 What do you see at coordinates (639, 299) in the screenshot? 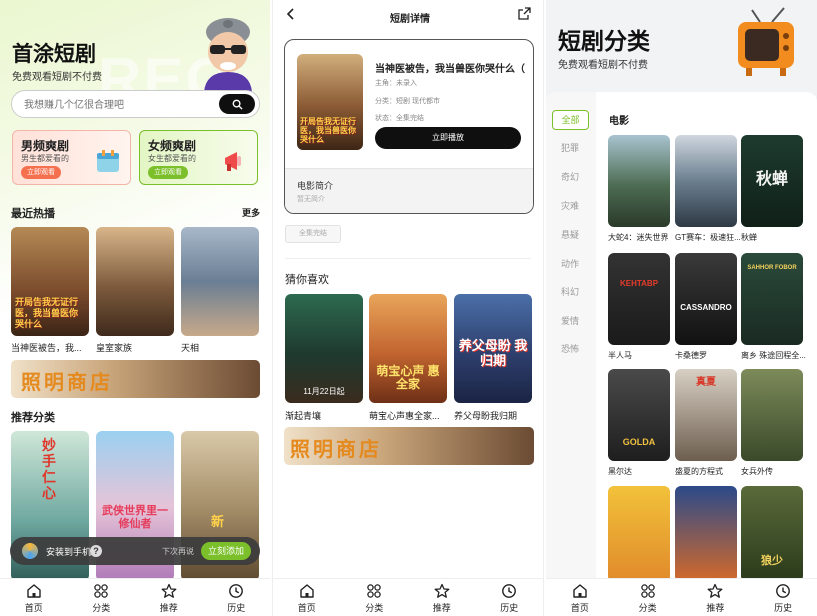
I see `movie-poster: KEHTABP` at bounding box center [639, 299].